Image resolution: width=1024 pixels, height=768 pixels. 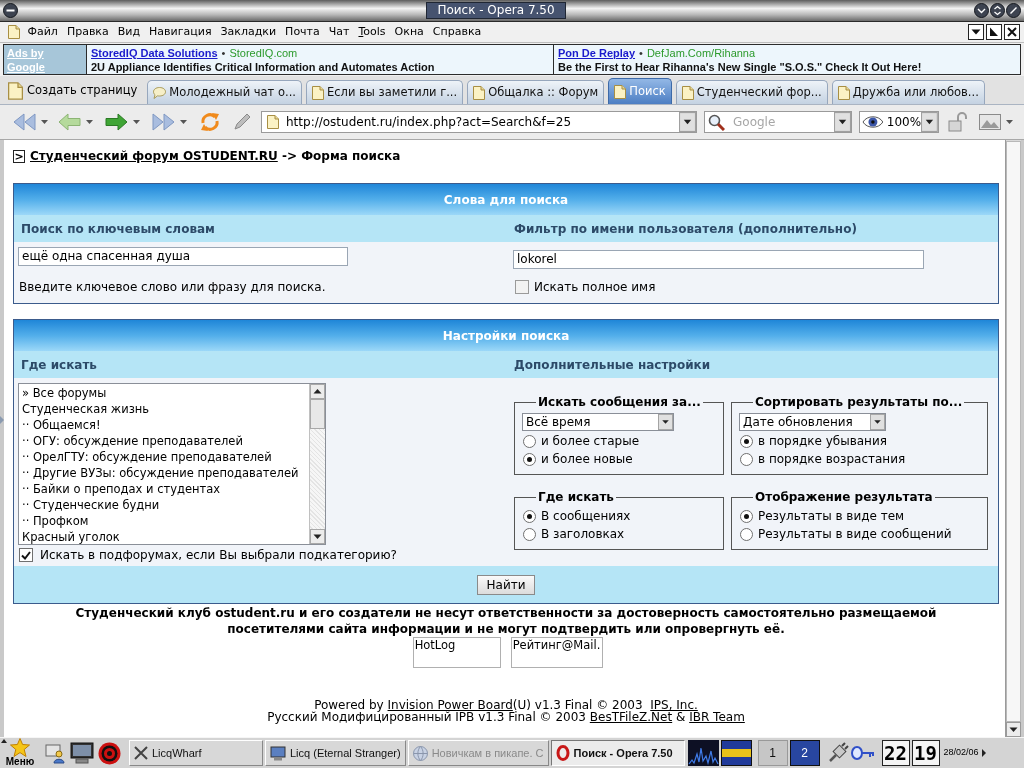 I want to click on column-heading: Где искать, so click(x=58, y=365).